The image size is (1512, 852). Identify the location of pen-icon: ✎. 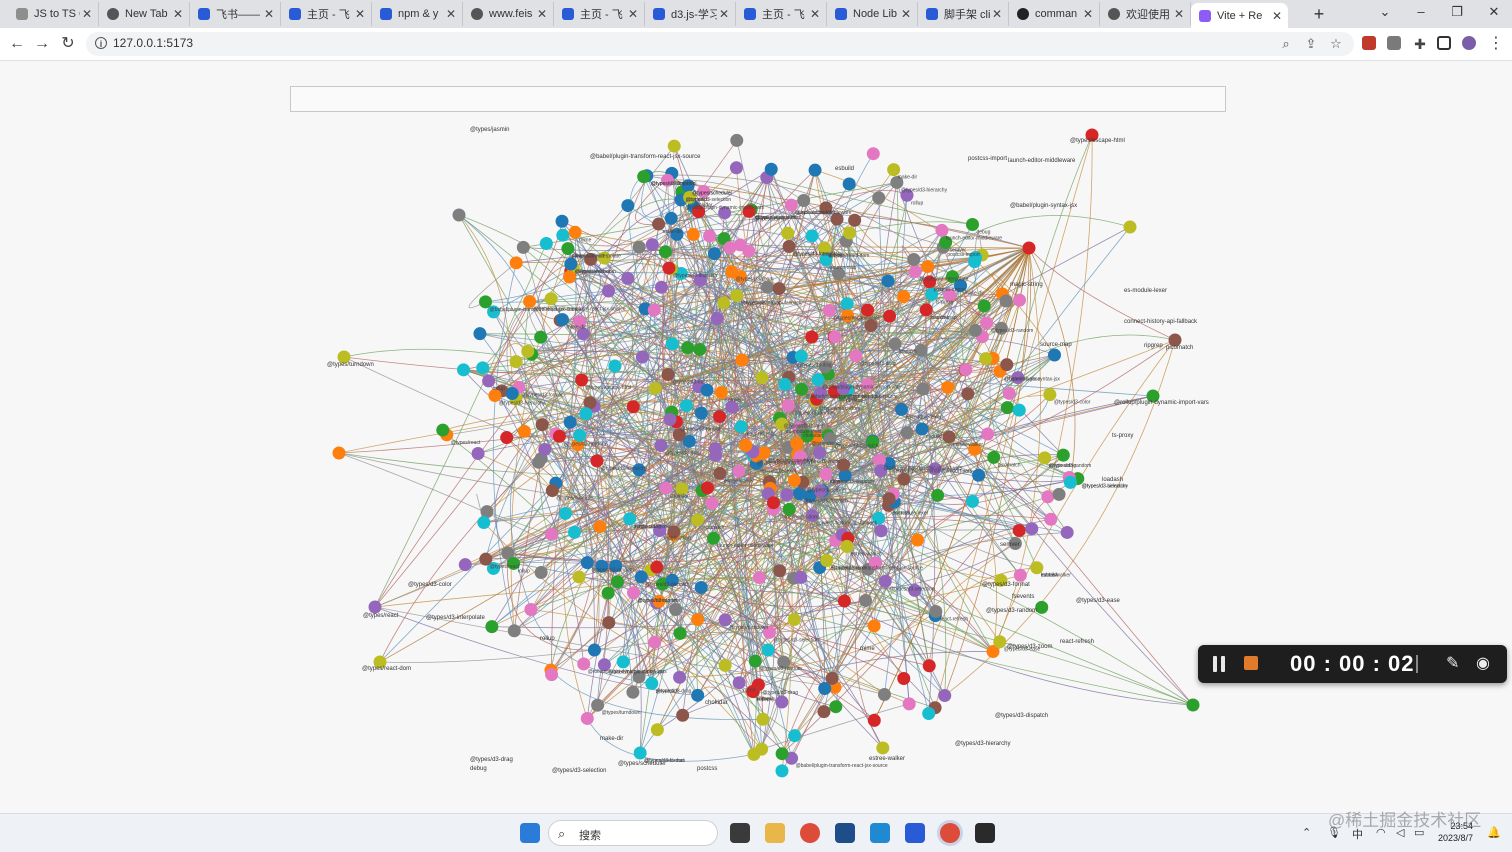
(1452, 663).